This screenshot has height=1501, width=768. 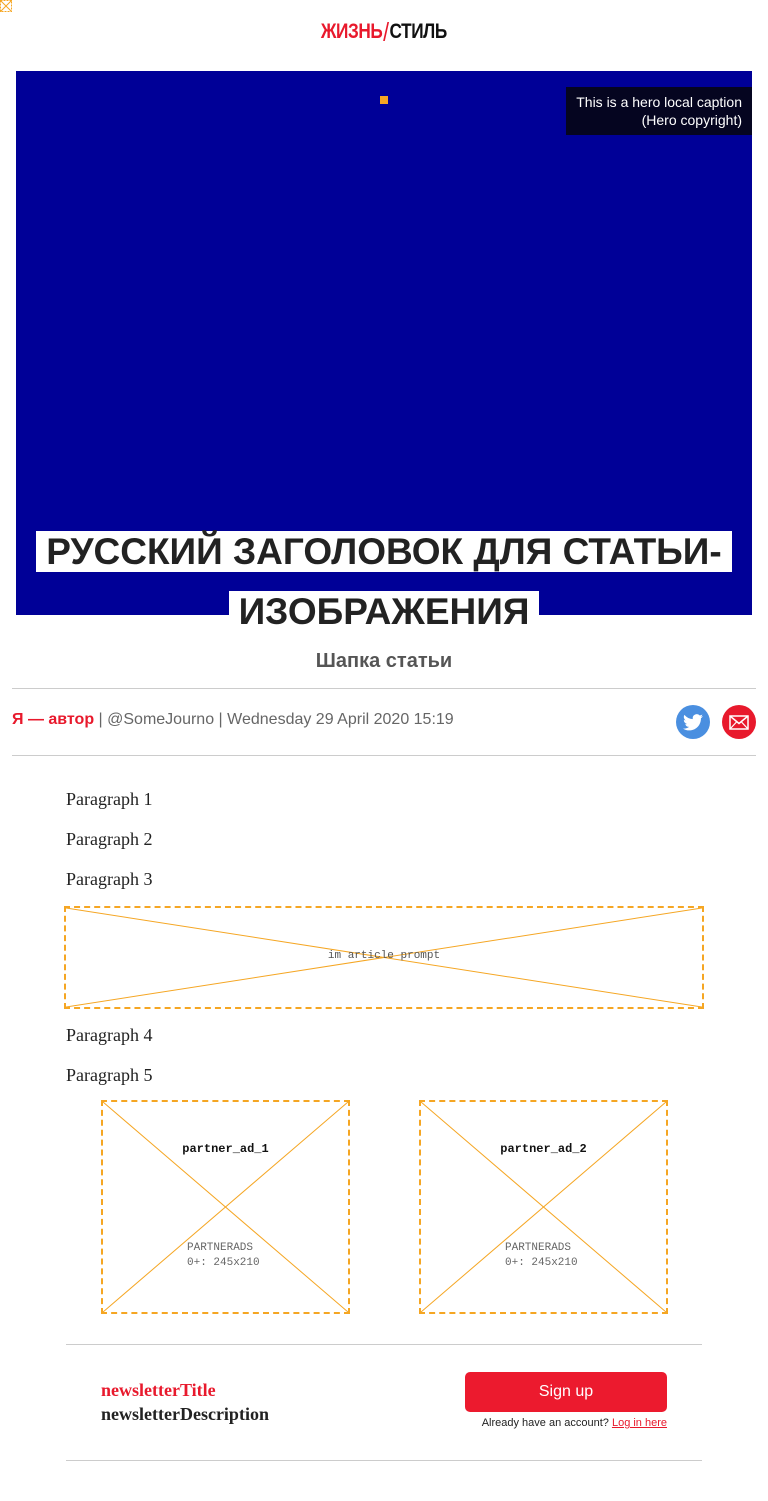 I want to click on share-email-button, so click(x=739, y=722).